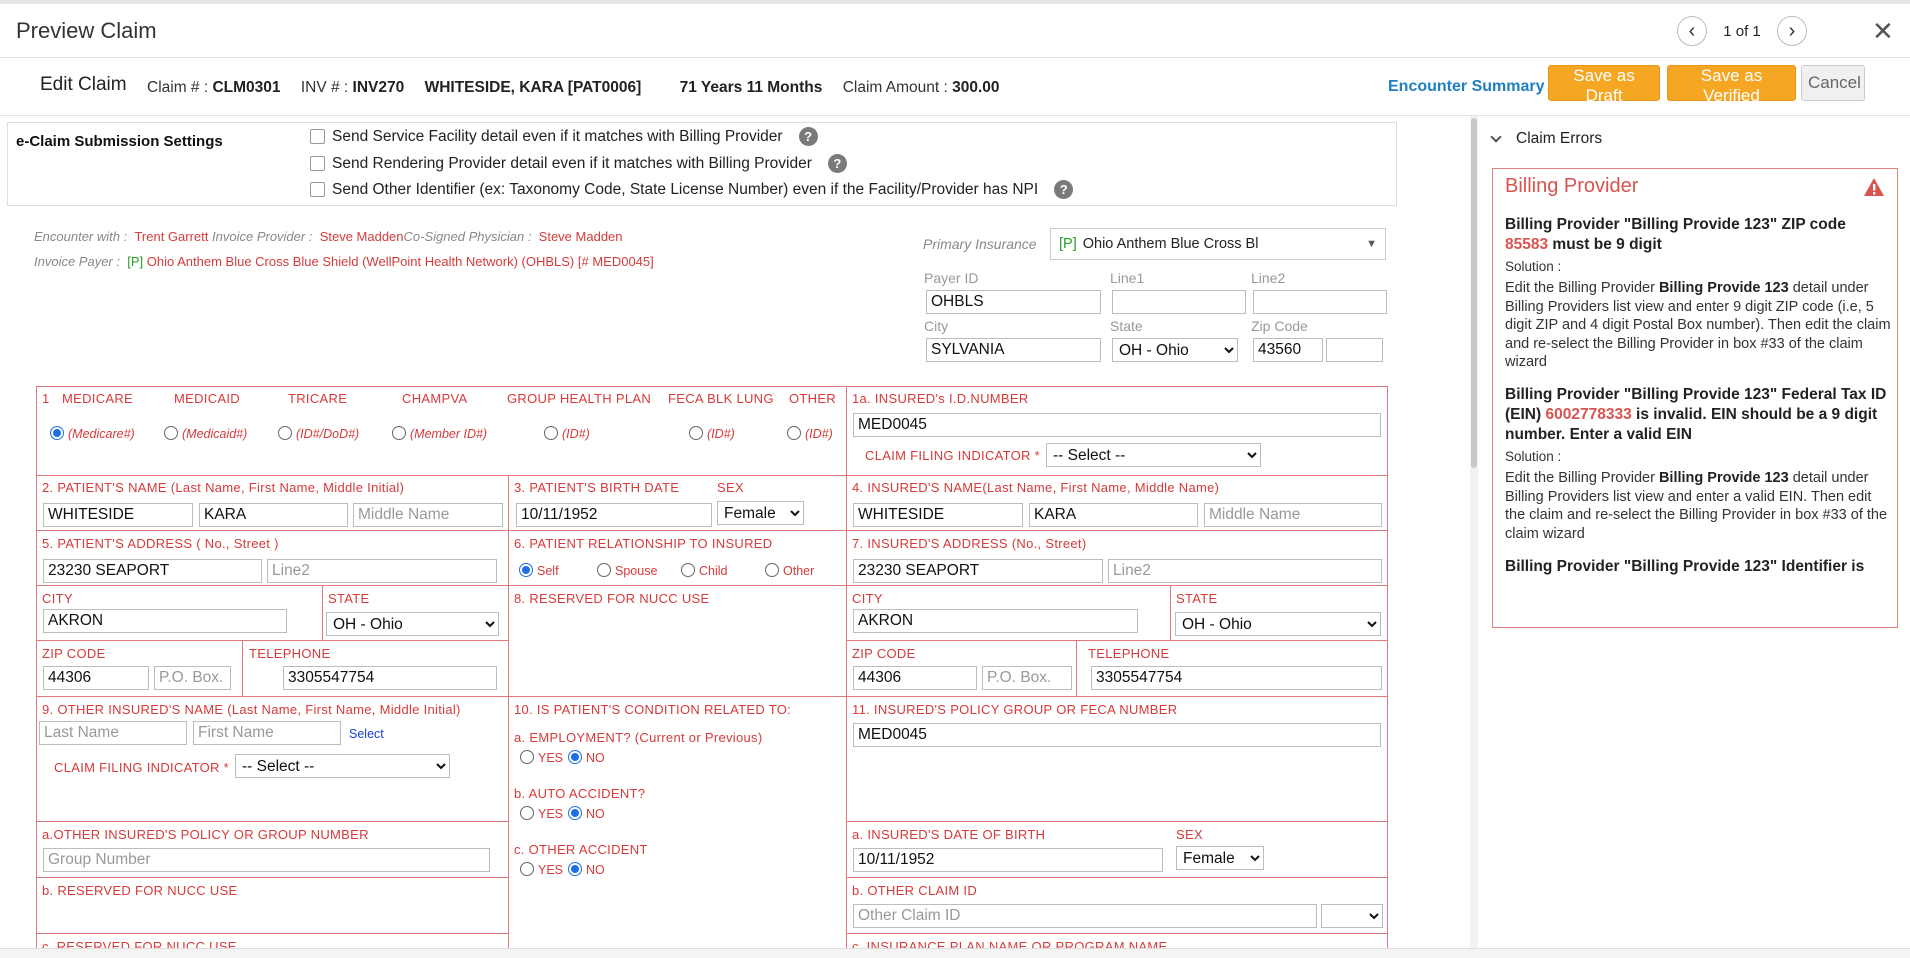 The image size is (1910, 958). What do you see at coordinates (938, 515) in the screenshot?
I see `insured-last-name` at bounding box center [938, 515].